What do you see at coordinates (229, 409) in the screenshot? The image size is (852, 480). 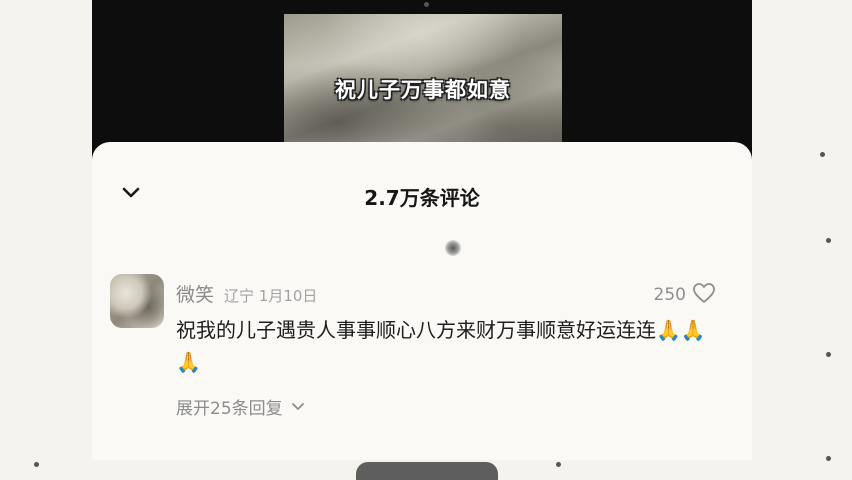 I see `expand-replies-label: 展开25条回复` at bounding box center [229, 409].